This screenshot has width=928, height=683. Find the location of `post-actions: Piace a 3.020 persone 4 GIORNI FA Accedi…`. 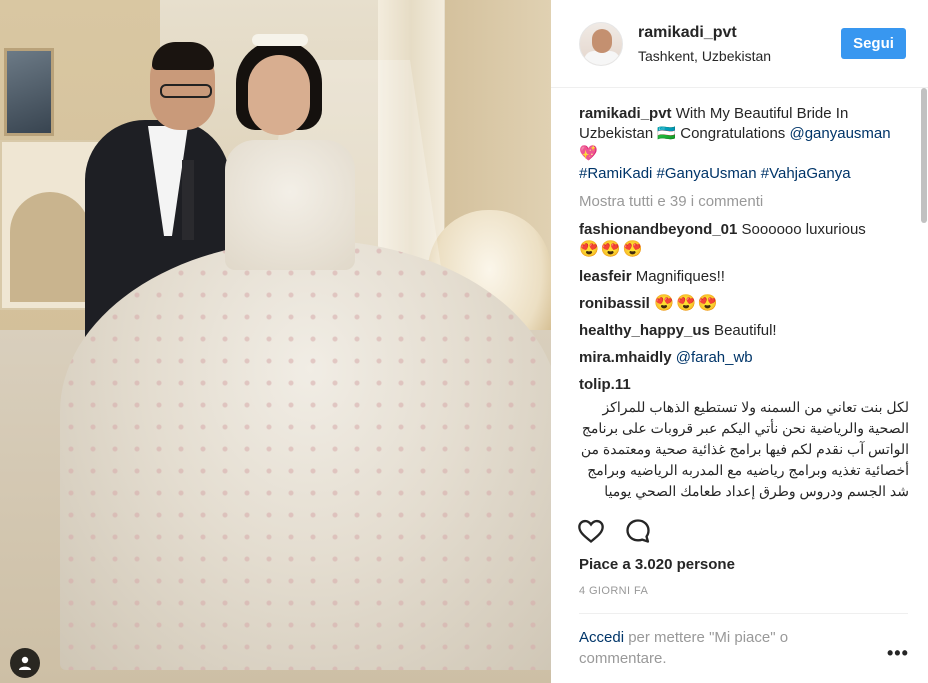

post-actions: Piace a 3.020 persone 4 GIORNI FA Accedi… is located at coordinates (739, 590).